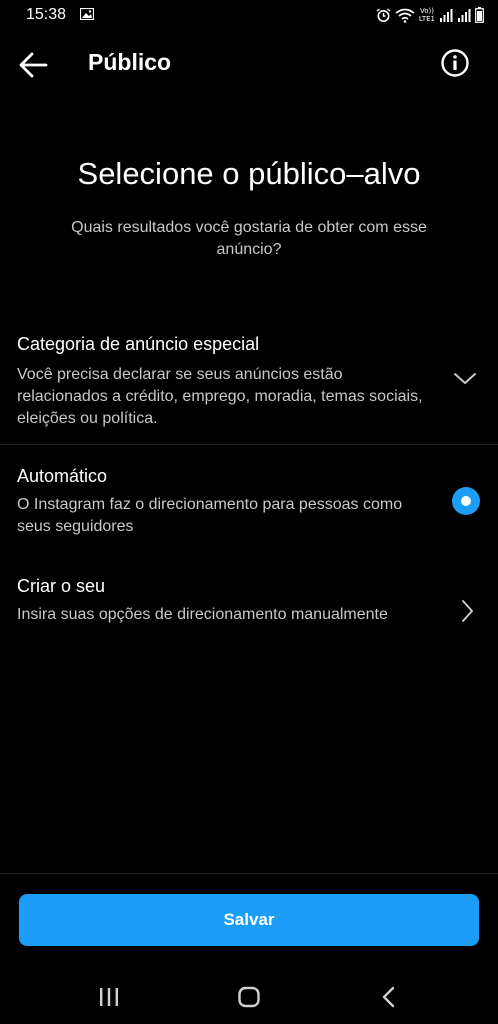 Image resolution: width=498 pixels, height=1024 pixels. Describe the element at coordinates (389, 997) in the screenshot. I see `system-back-icon` at that location.